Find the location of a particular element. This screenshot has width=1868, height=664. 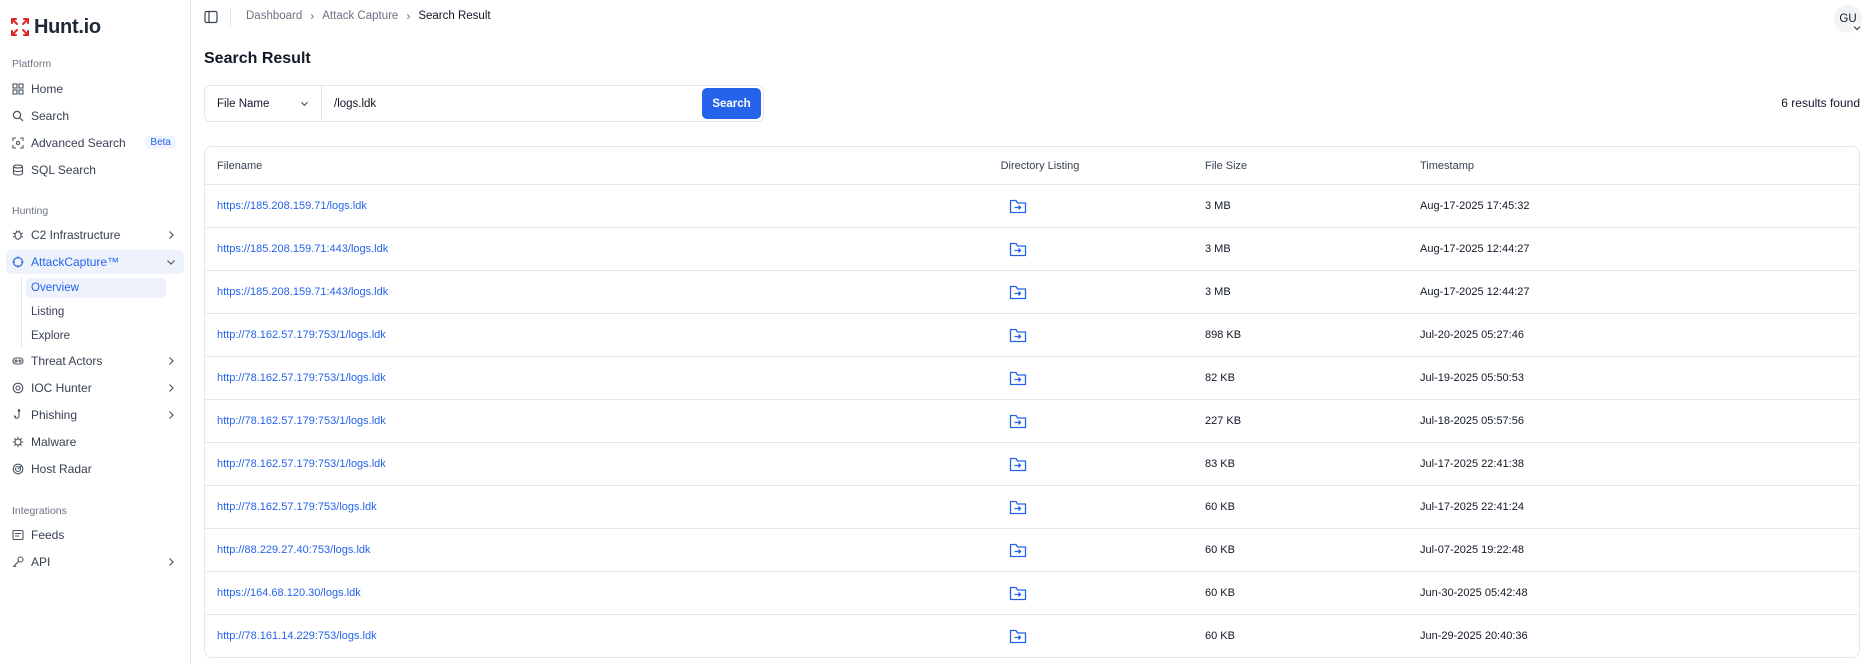

timestamp: Jul-20-2025 05:27:46 is located at coordinates (1472, 335).